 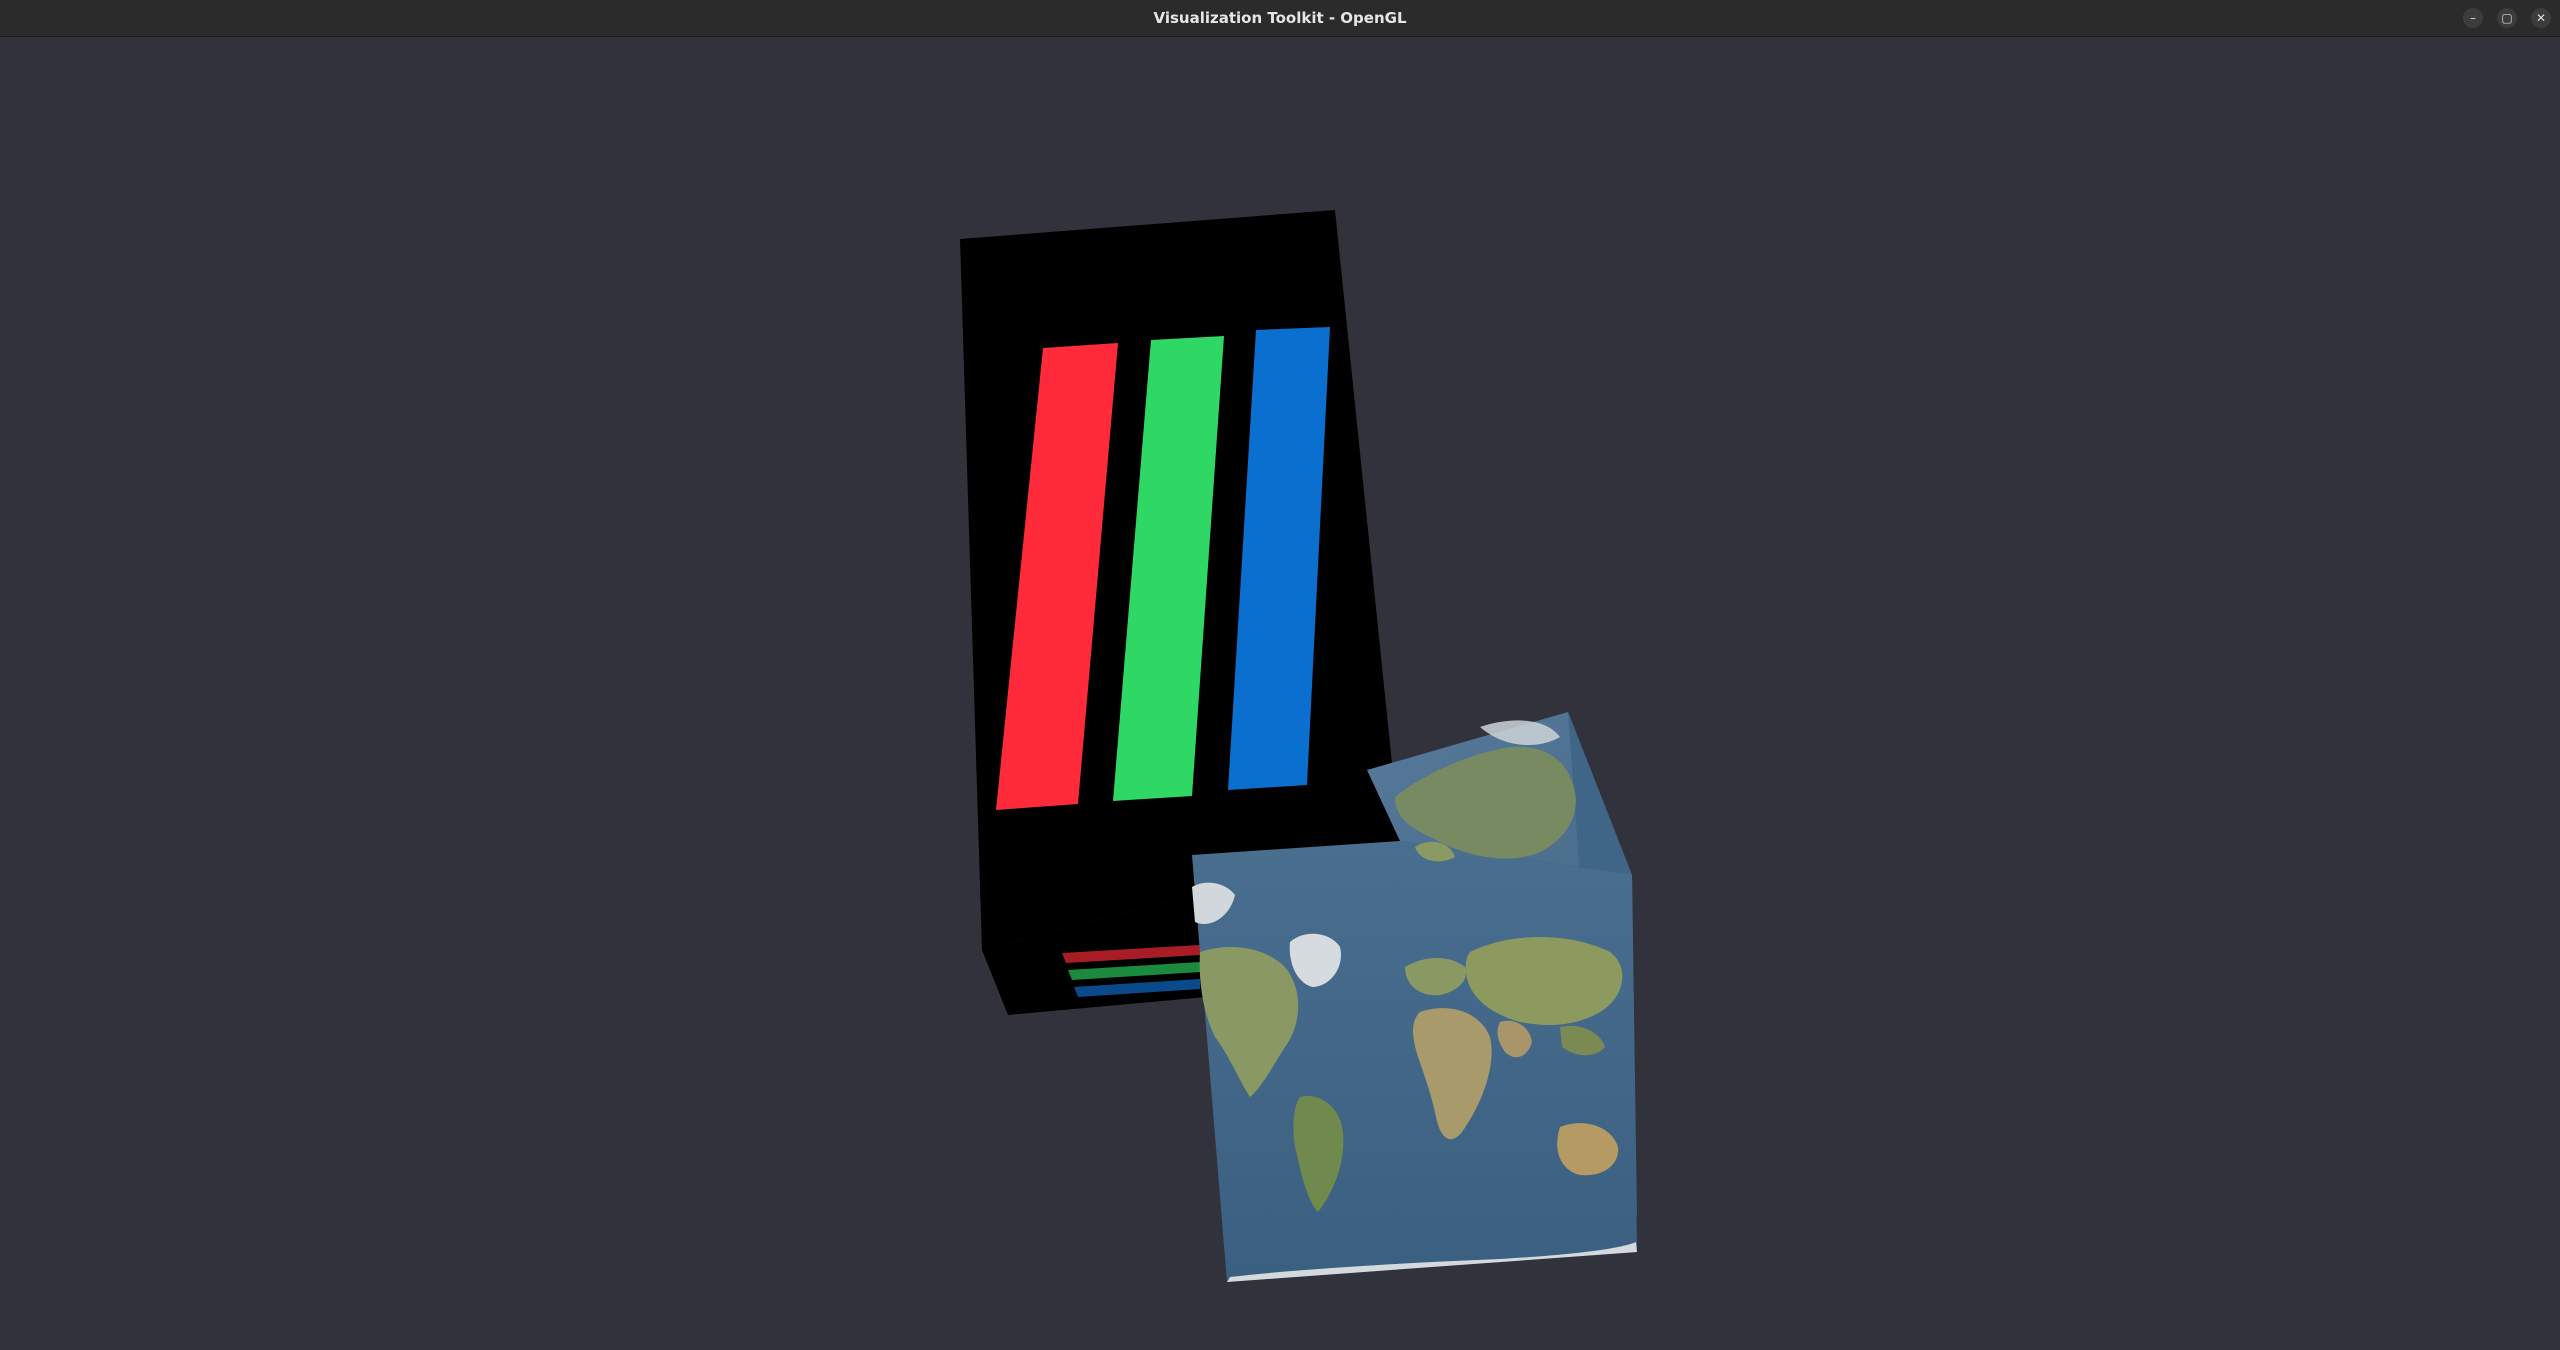 What do you see at coordinates (2541, 18) in the screenshot?
I see `close-button: ✕` at bounding box center [2541, 18].